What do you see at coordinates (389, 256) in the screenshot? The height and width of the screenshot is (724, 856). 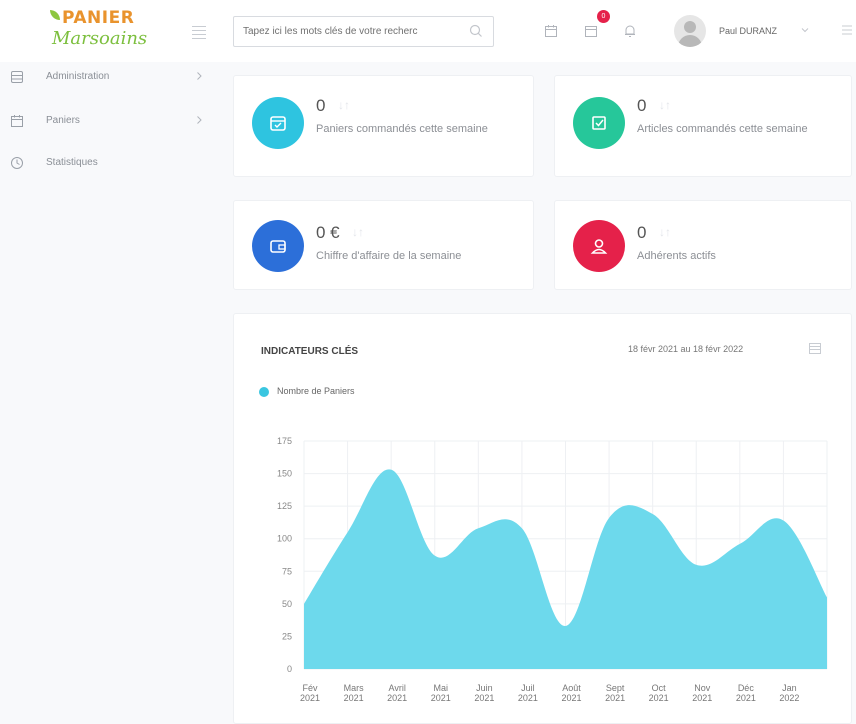 I see `stat-description: Chiffre d'affaire de la semaine` at bounding box center [389, 256].